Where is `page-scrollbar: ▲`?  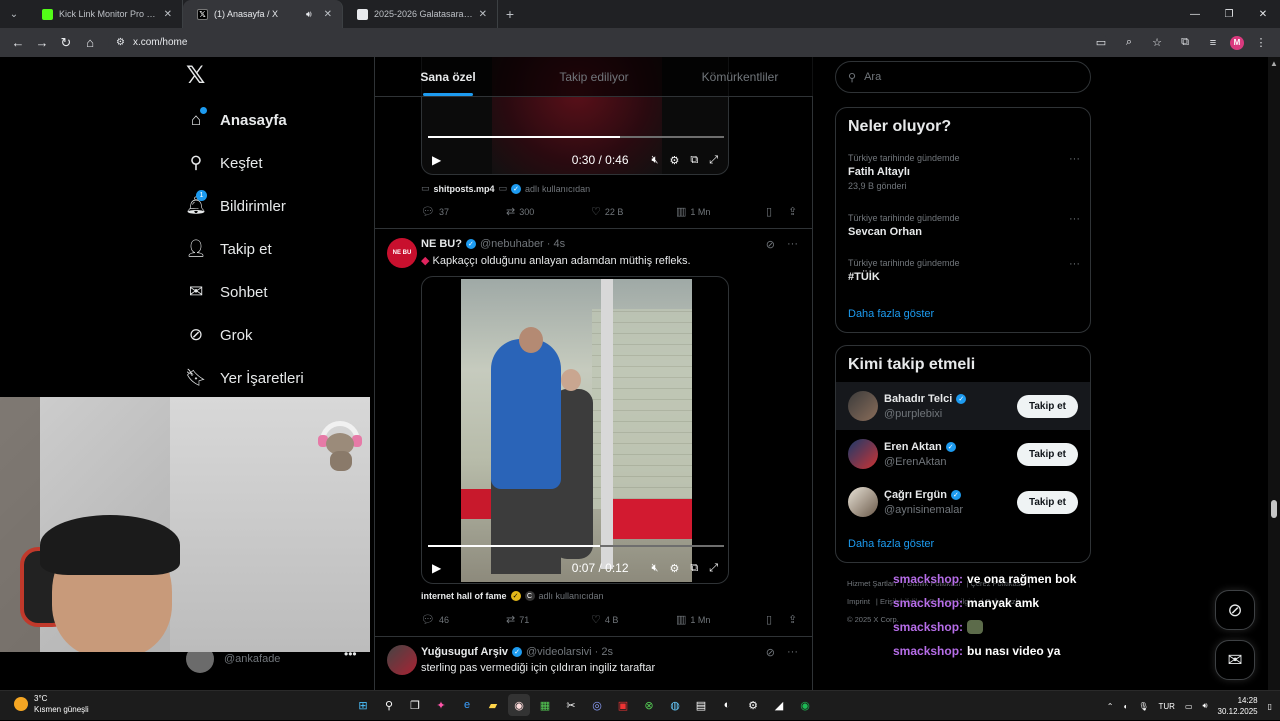 page-scrollbar: ▲ is located at coordinates (1274, 373).